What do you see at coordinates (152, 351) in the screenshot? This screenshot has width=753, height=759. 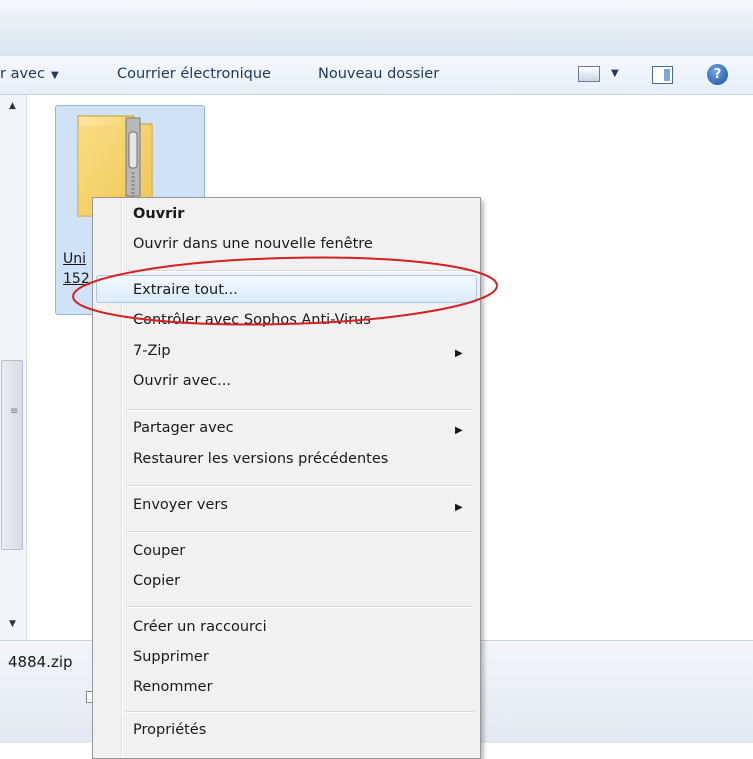 I see `menu-item-7zip: 7-Zip` at bounding box center [152, 351].